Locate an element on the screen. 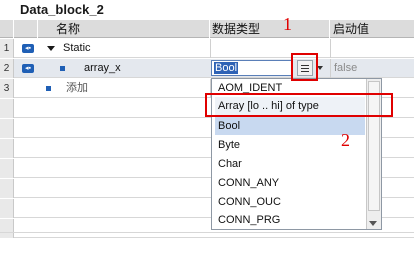 The image size is (414, 258). add-new-row: 添加 is located at coordinates (77, 88).